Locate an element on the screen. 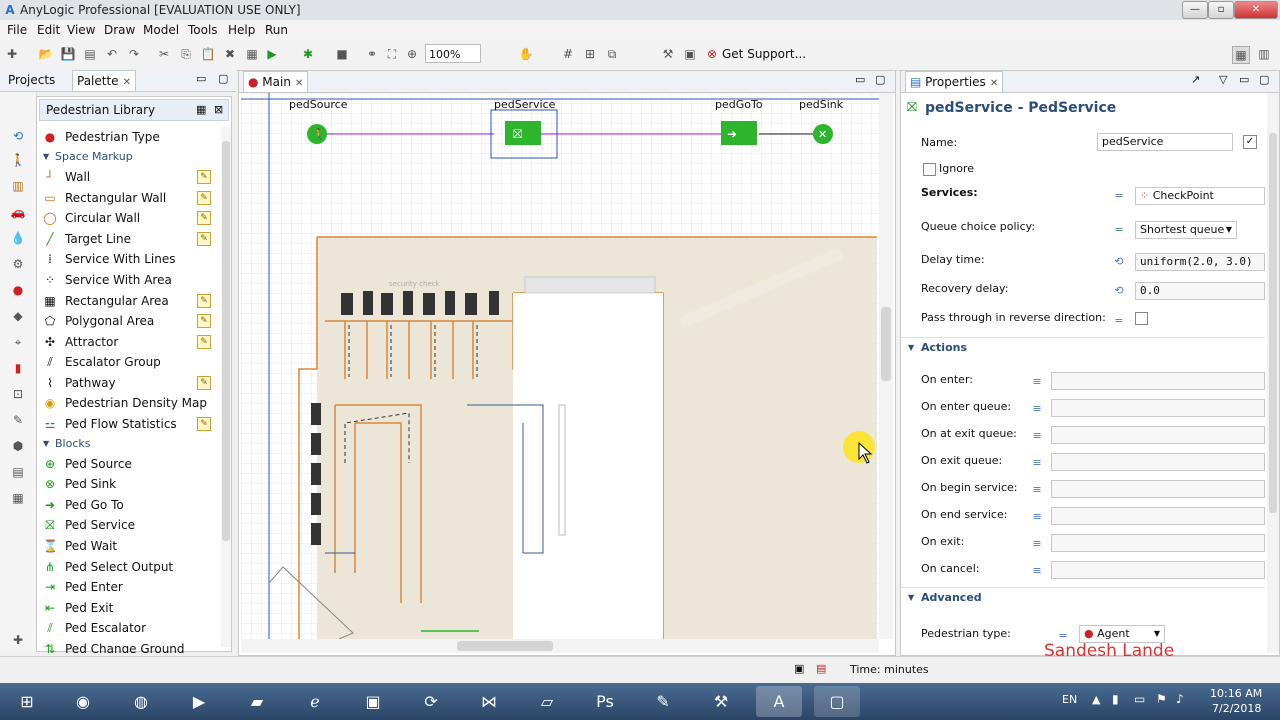 This screenshot has width=1280, height=720. visual-studio-icon: ⋈ is located at coordinates (489, 701).